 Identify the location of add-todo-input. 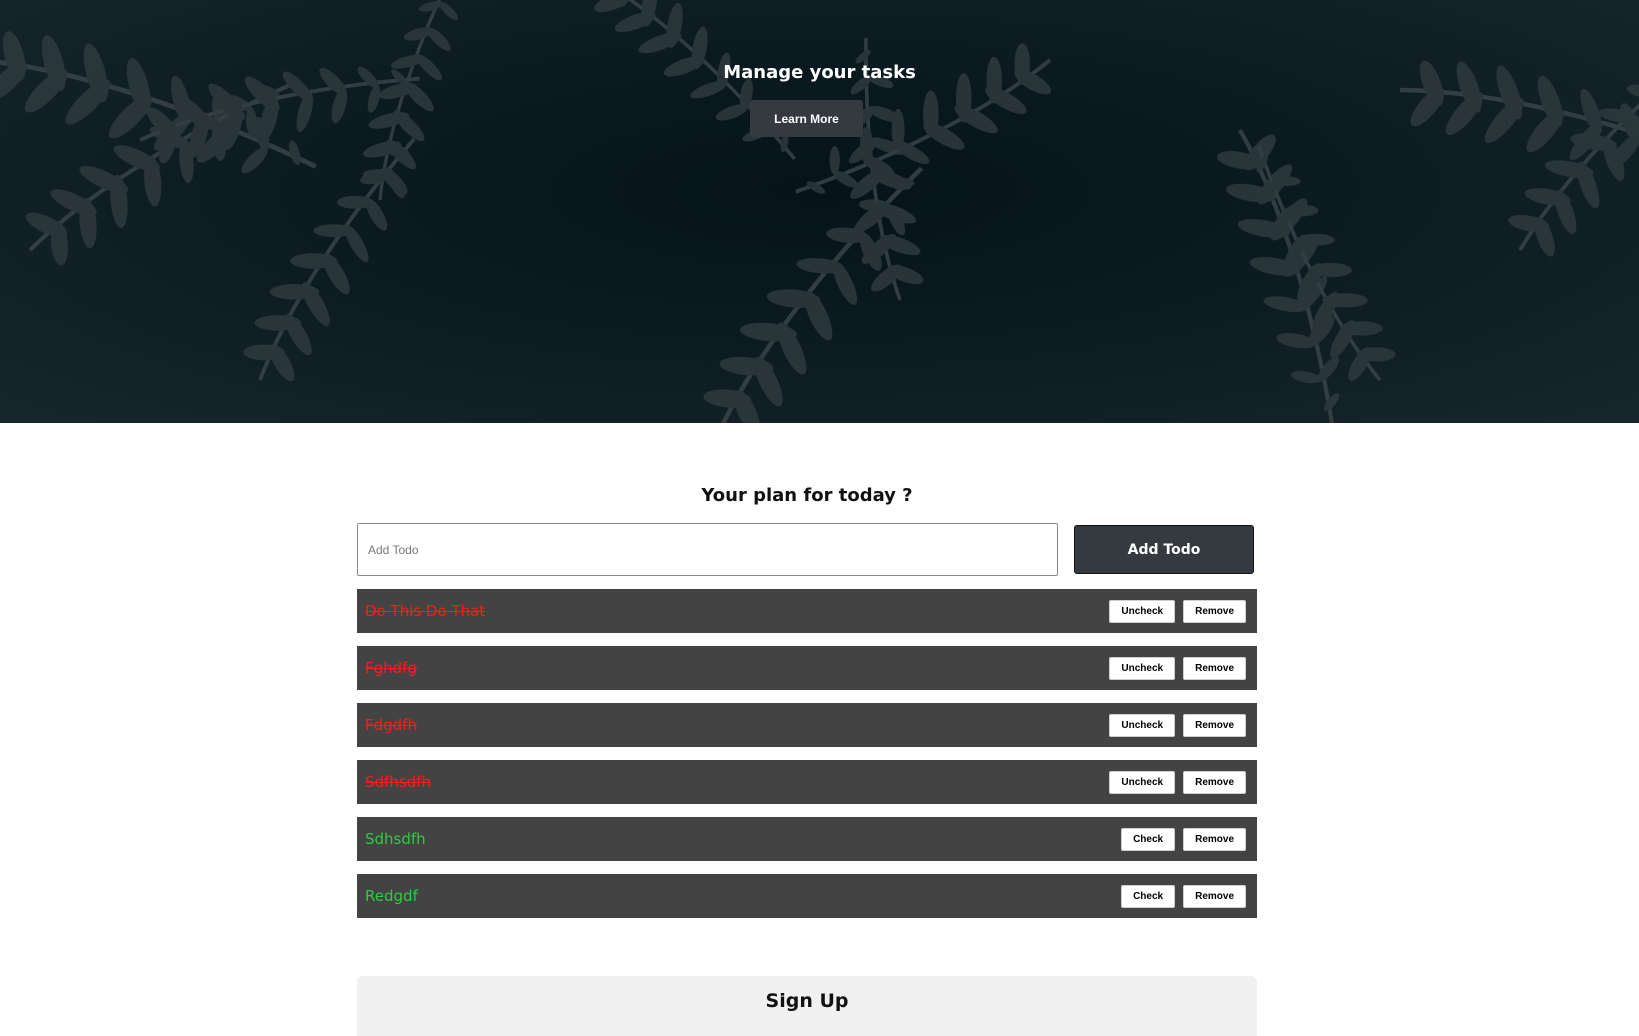
(707, 549).